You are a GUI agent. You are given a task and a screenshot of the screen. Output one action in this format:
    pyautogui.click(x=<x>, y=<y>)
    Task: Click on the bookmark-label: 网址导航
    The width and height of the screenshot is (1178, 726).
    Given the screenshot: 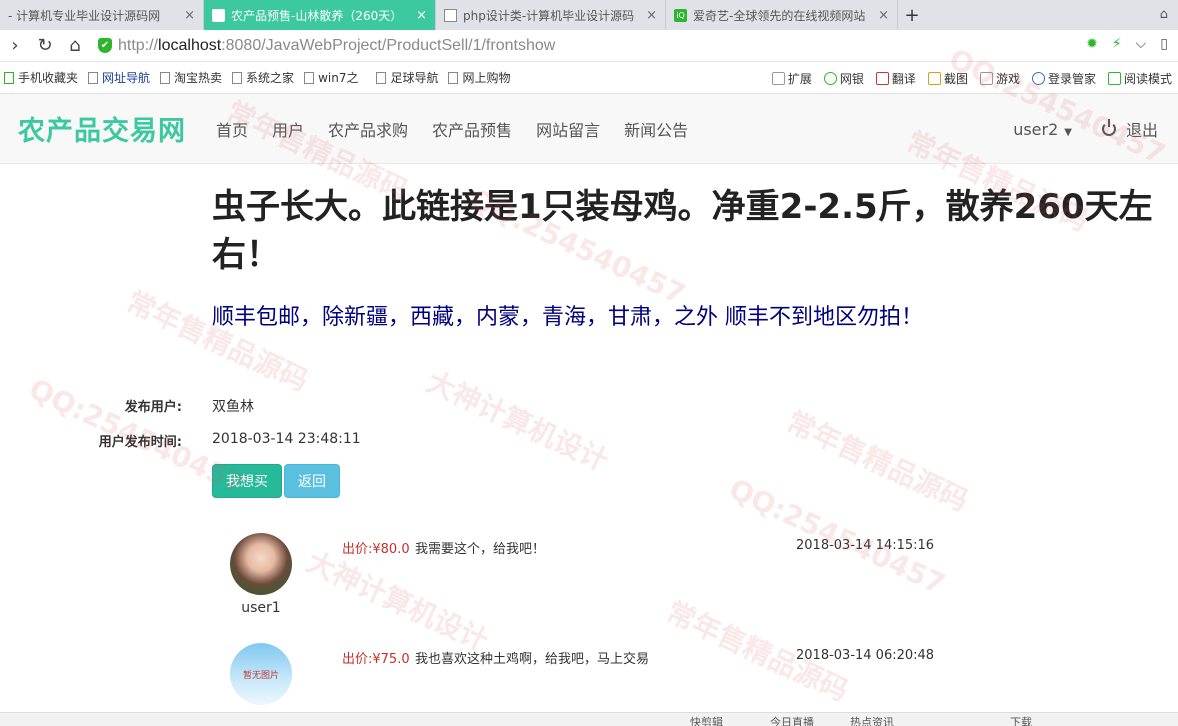 What is the action you would take?
    pyautogui.click(x=126, y=78)
    